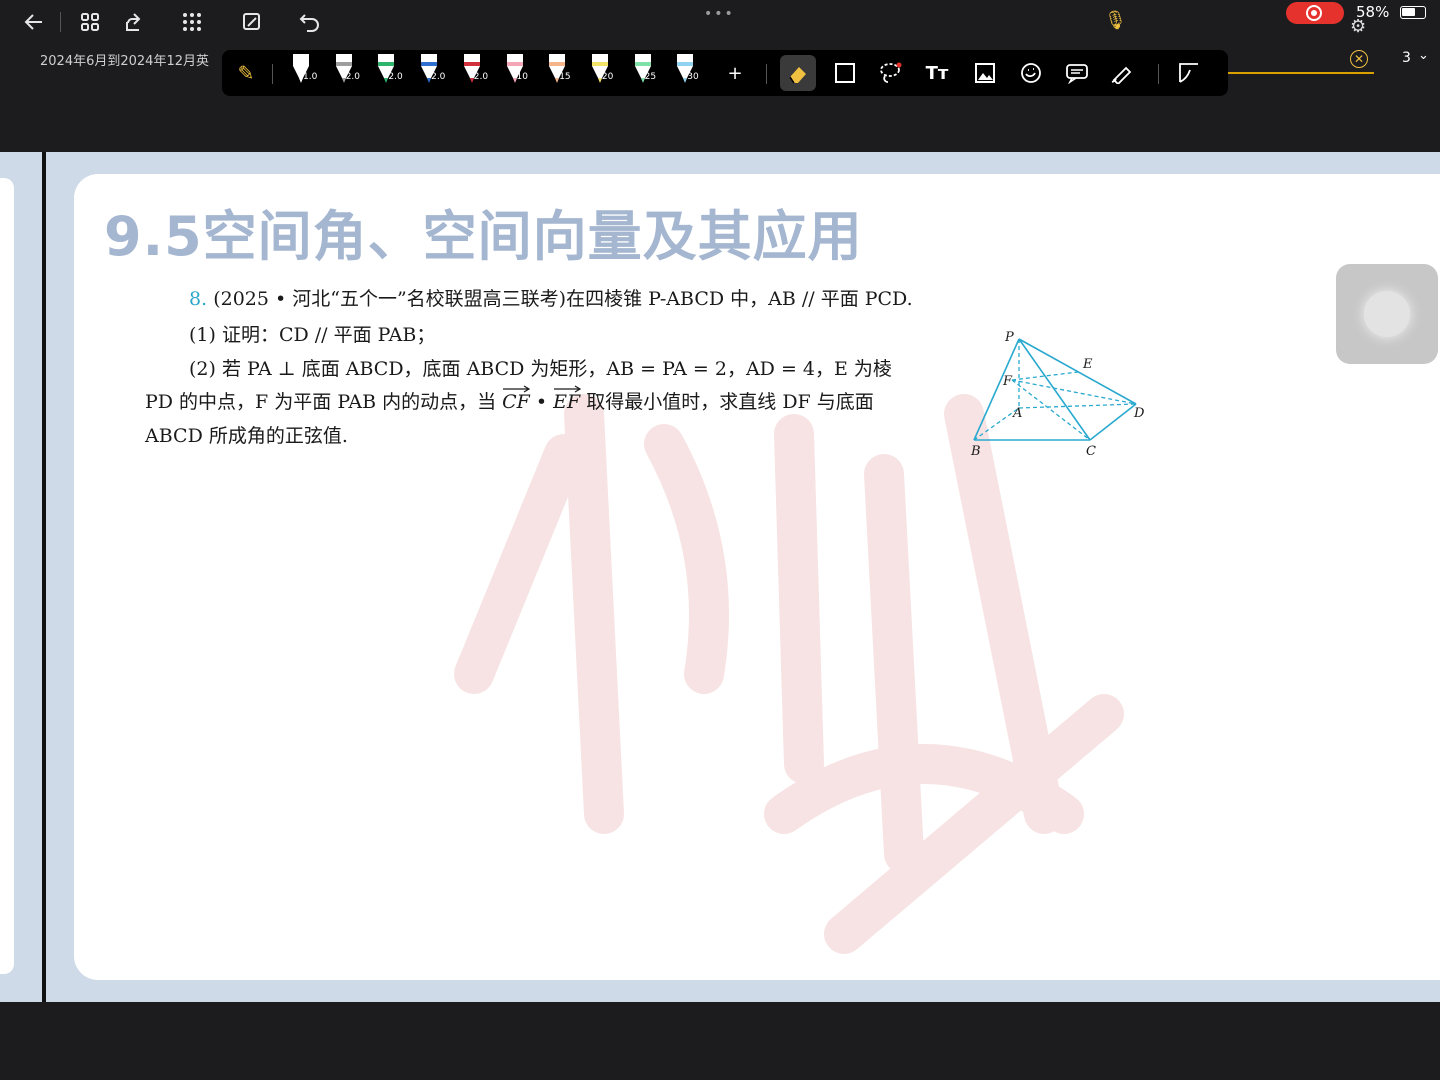  I want to click on vector-label: CF, so click(516, 402).